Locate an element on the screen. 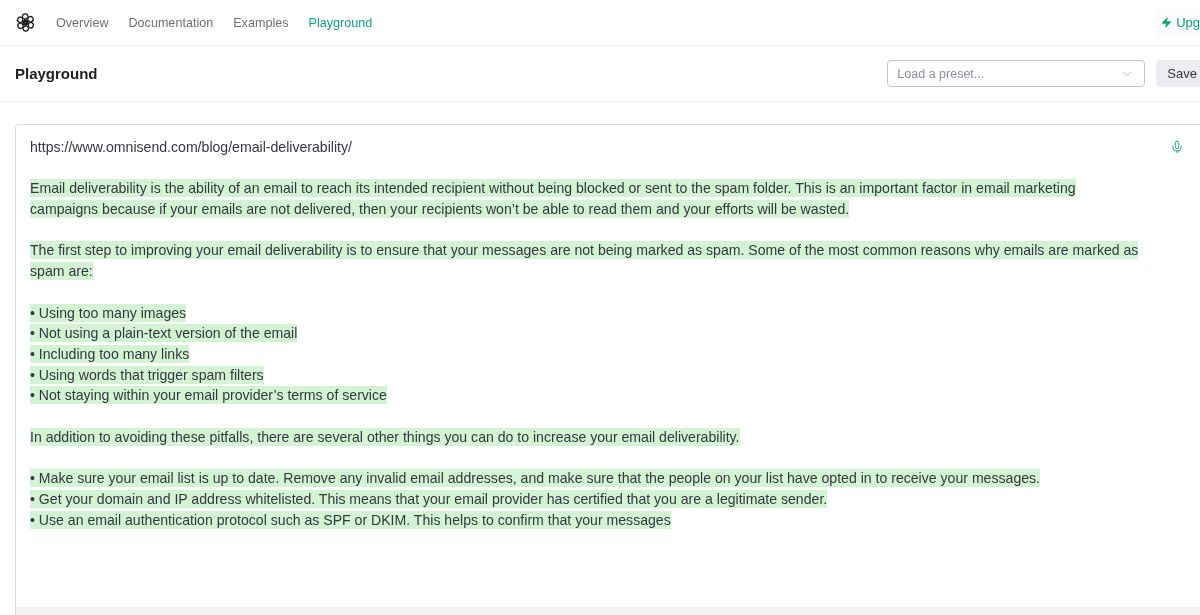 This screenshot has height=615, width=1200. nav-link: Playground is located at coordinates (340, 22).